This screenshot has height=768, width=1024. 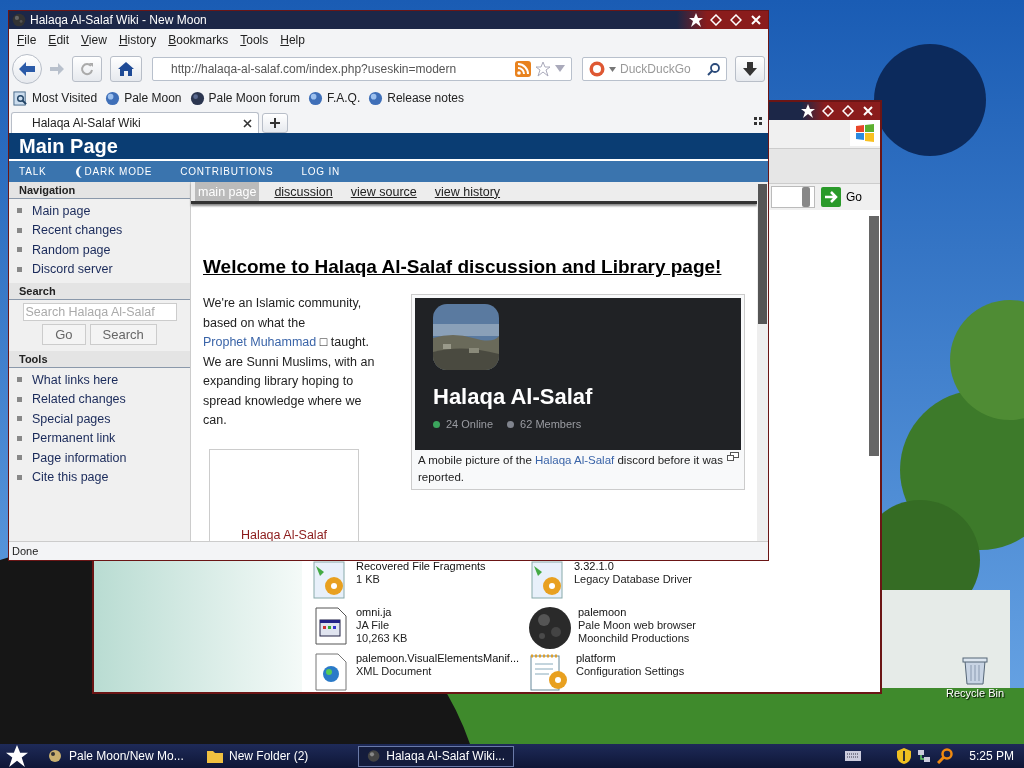 I want to click on search-icon, so click(x=945, y=756).